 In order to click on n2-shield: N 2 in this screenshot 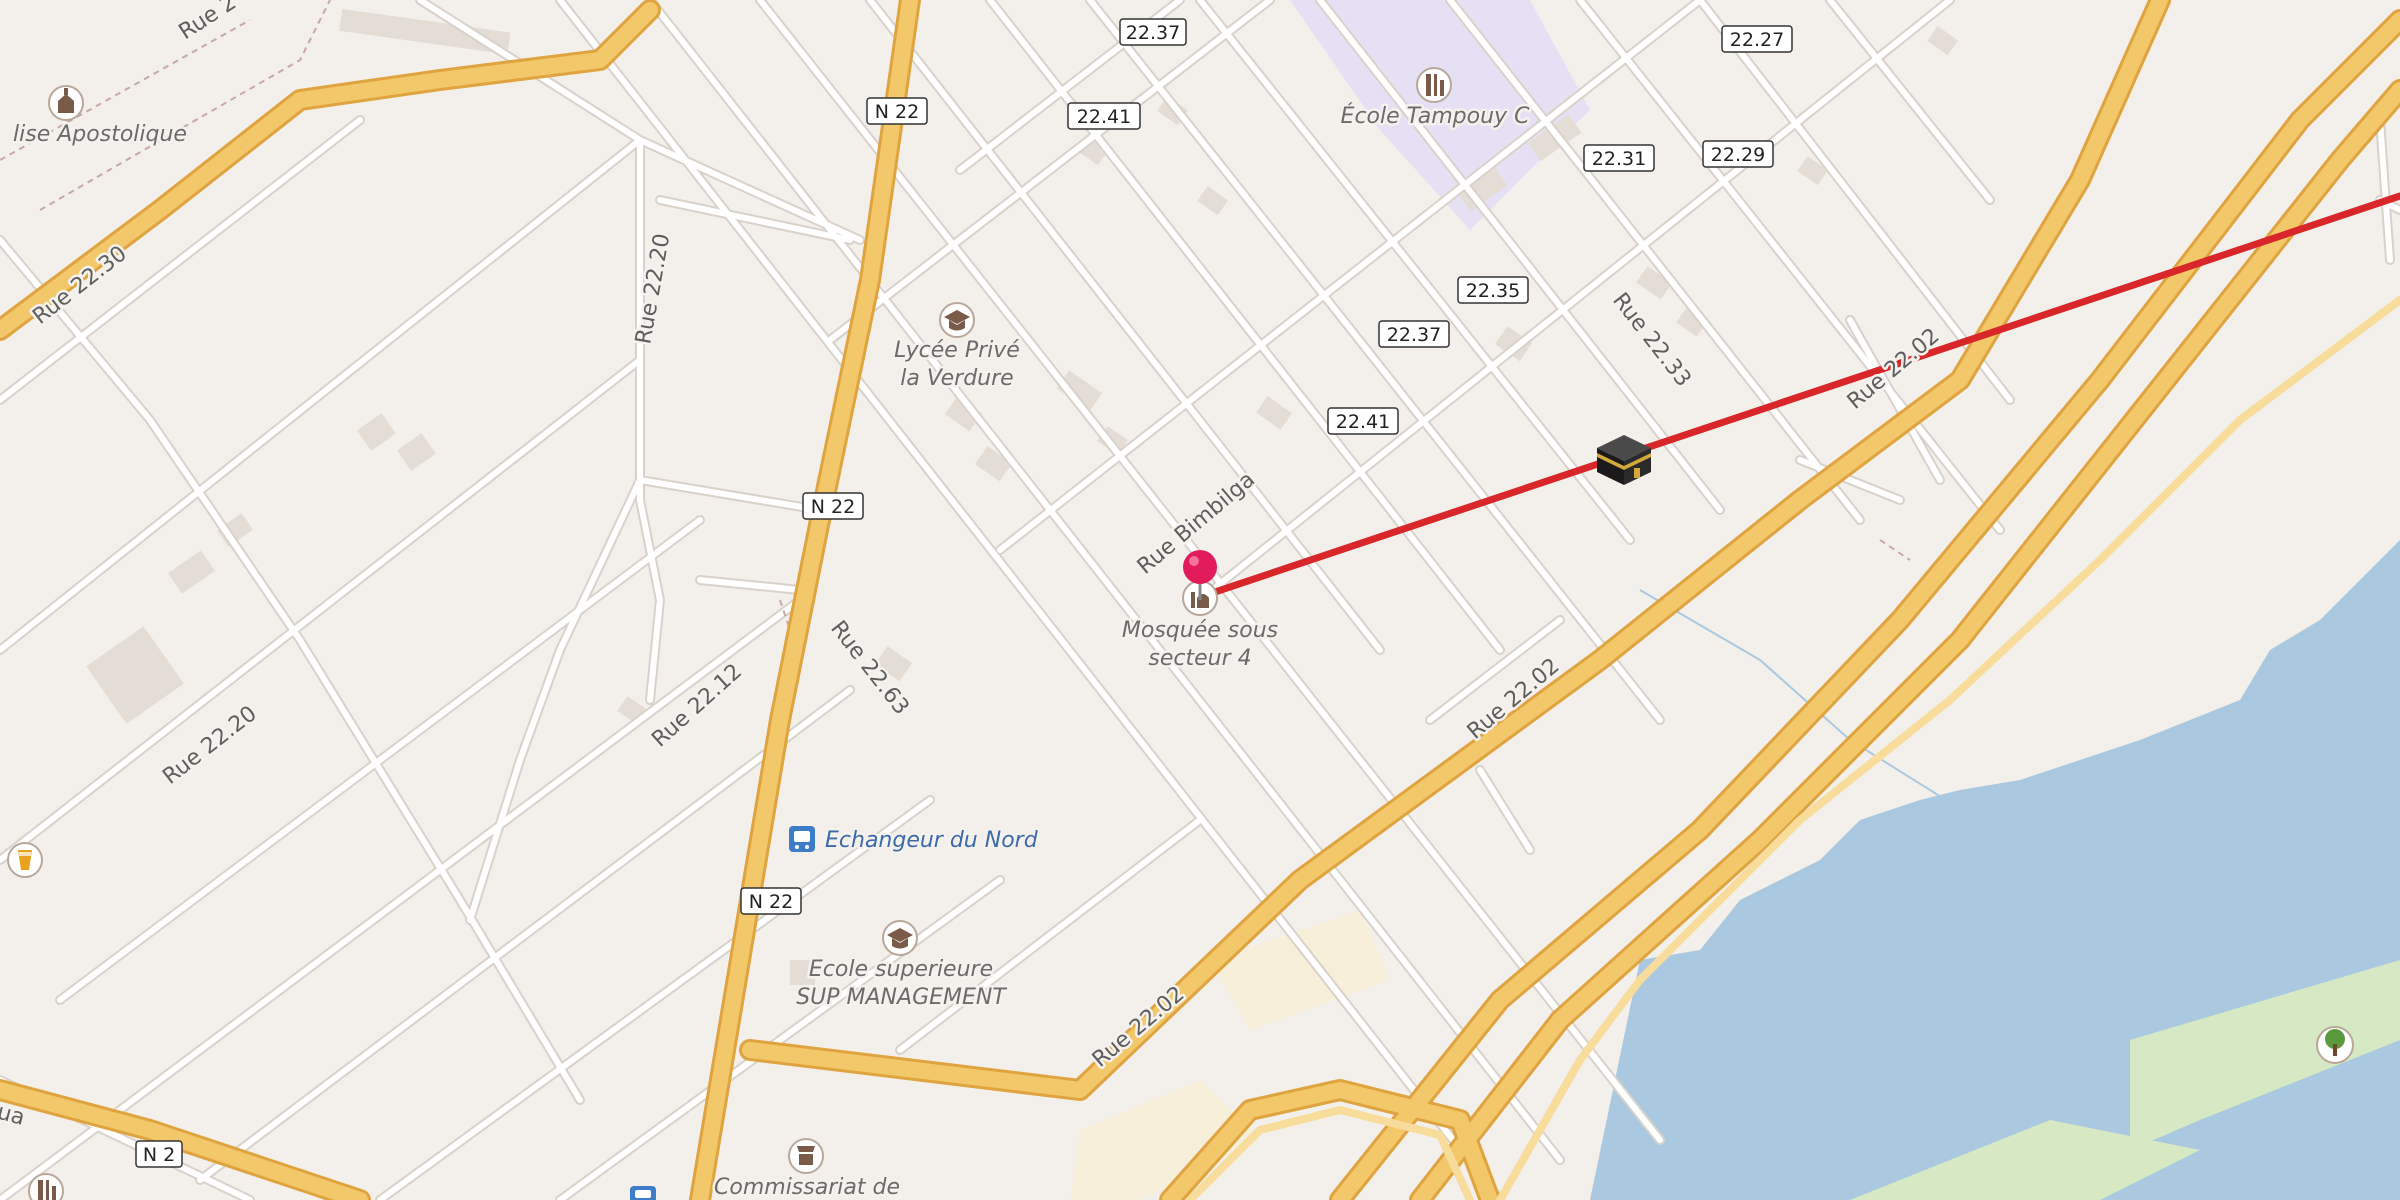, I will do `click(159, 1154)`.